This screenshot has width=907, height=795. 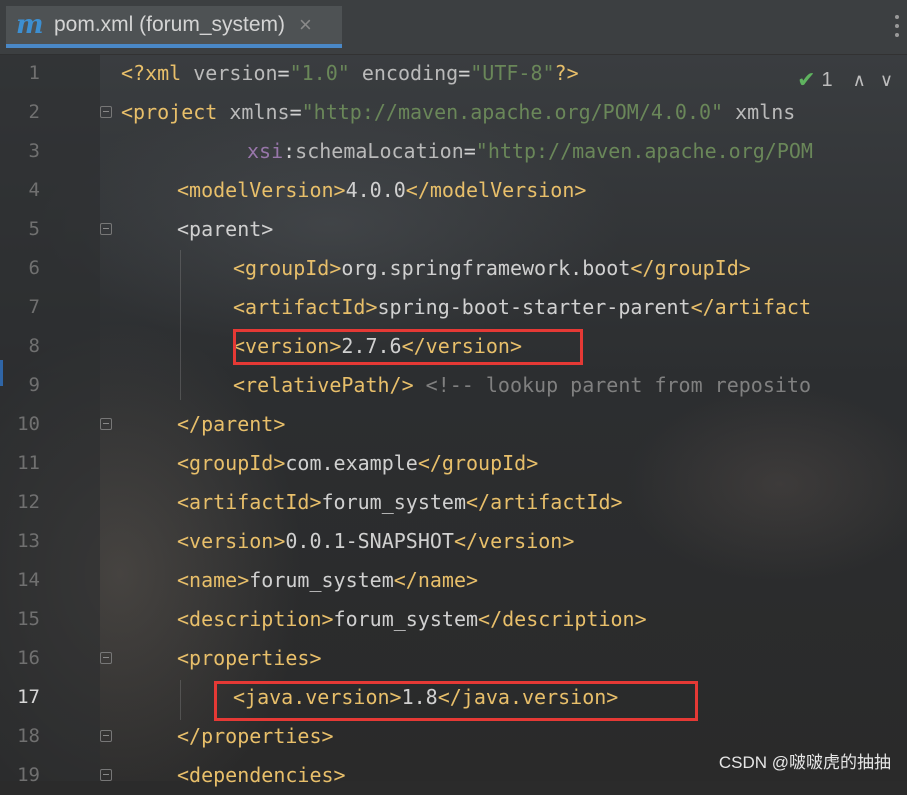 What do you see at coordinates (28, 463) in the screenshot?
I see `line-number: 11` at bounding box center [28, 463].